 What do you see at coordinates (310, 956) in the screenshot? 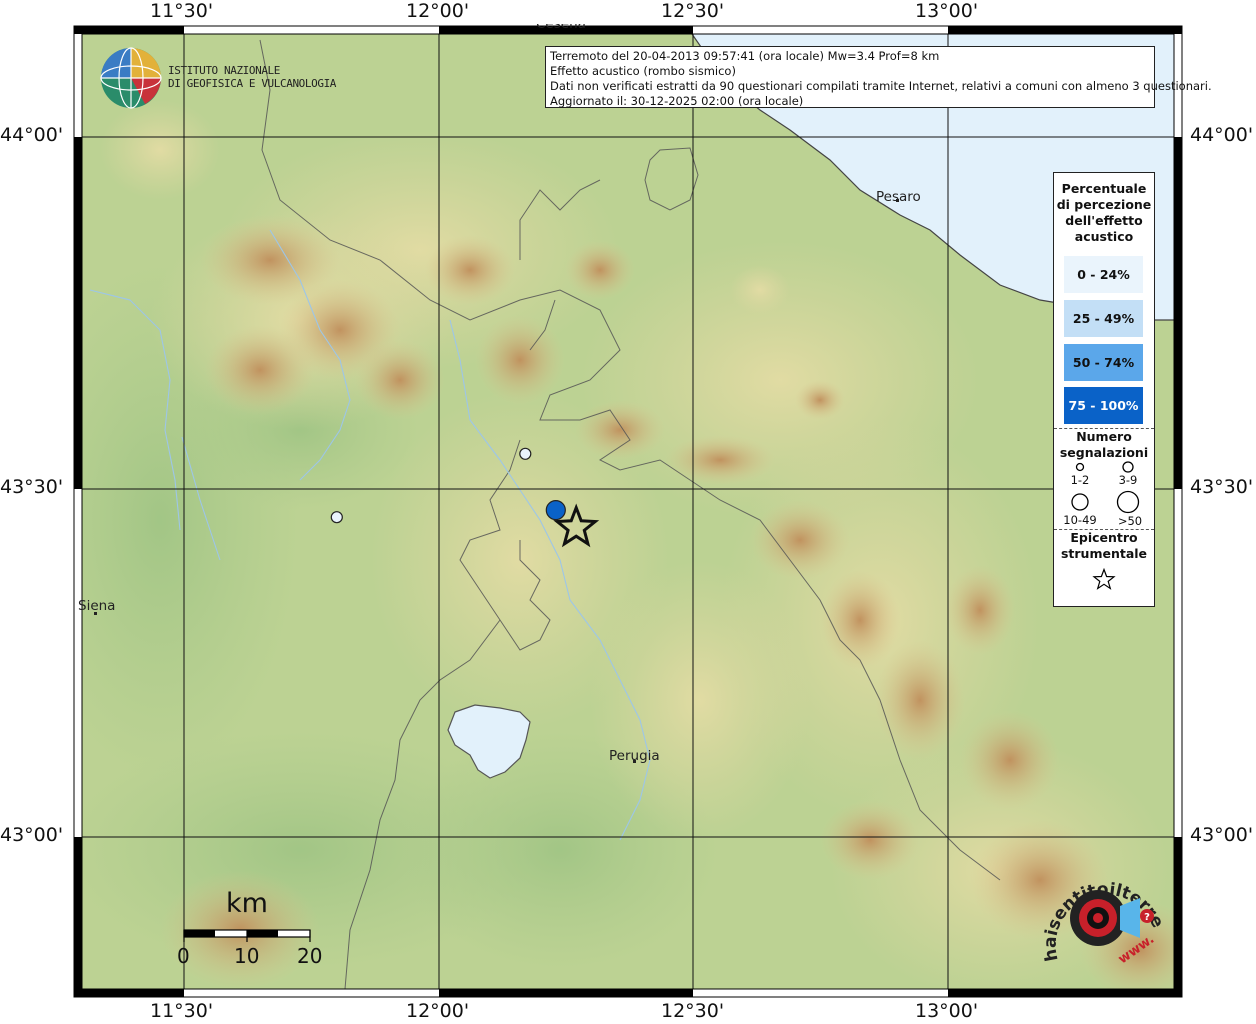
I see `scale-label-20: 20` at bounding box center [310, 956].